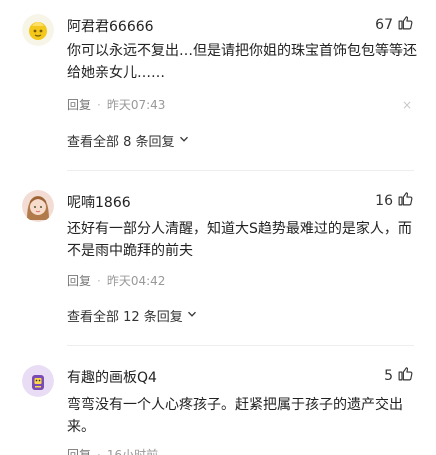 The image size is (436, 455). I want to click on comment-meta: 回复 · 昨天07:43, so click(116, 104).